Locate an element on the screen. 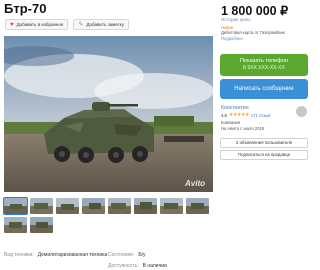 Image resolution: width=320 pixels, height=270 pixels. seller-listings-button: 2 объявления пользователя is located at coordinates (264, 143).